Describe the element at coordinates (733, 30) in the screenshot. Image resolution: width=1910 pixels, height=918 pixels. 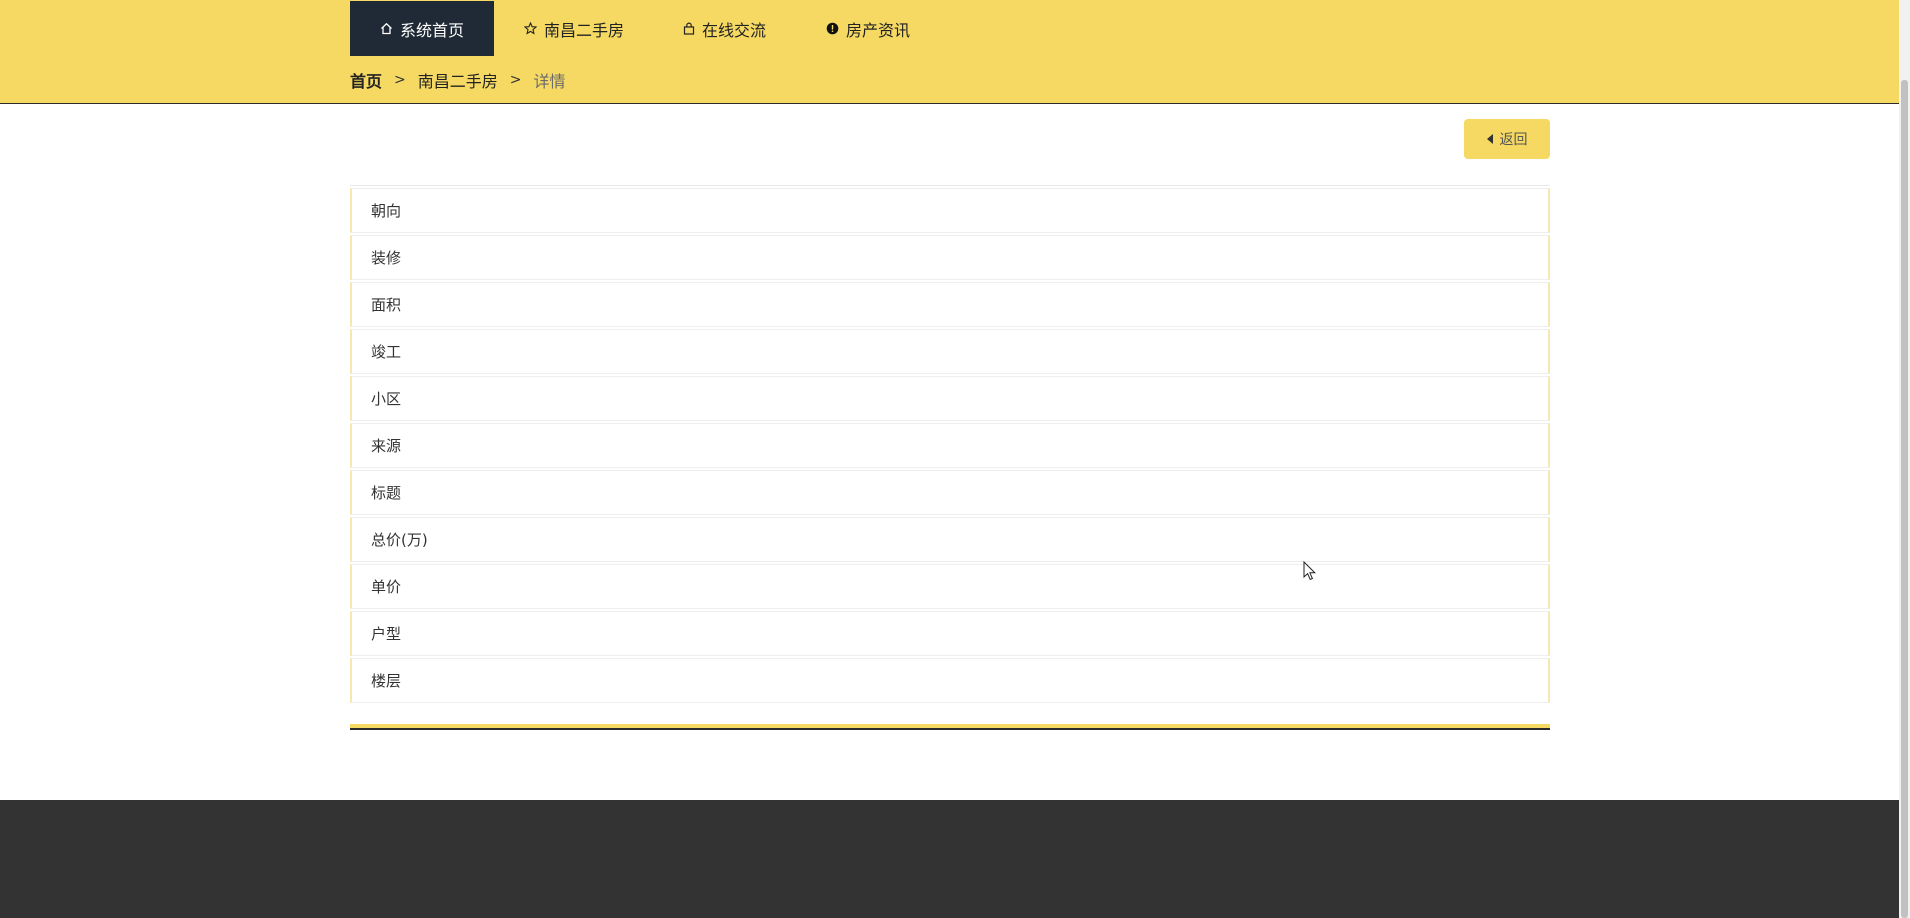
I see `nav-item-label: 在线交流` at that location.